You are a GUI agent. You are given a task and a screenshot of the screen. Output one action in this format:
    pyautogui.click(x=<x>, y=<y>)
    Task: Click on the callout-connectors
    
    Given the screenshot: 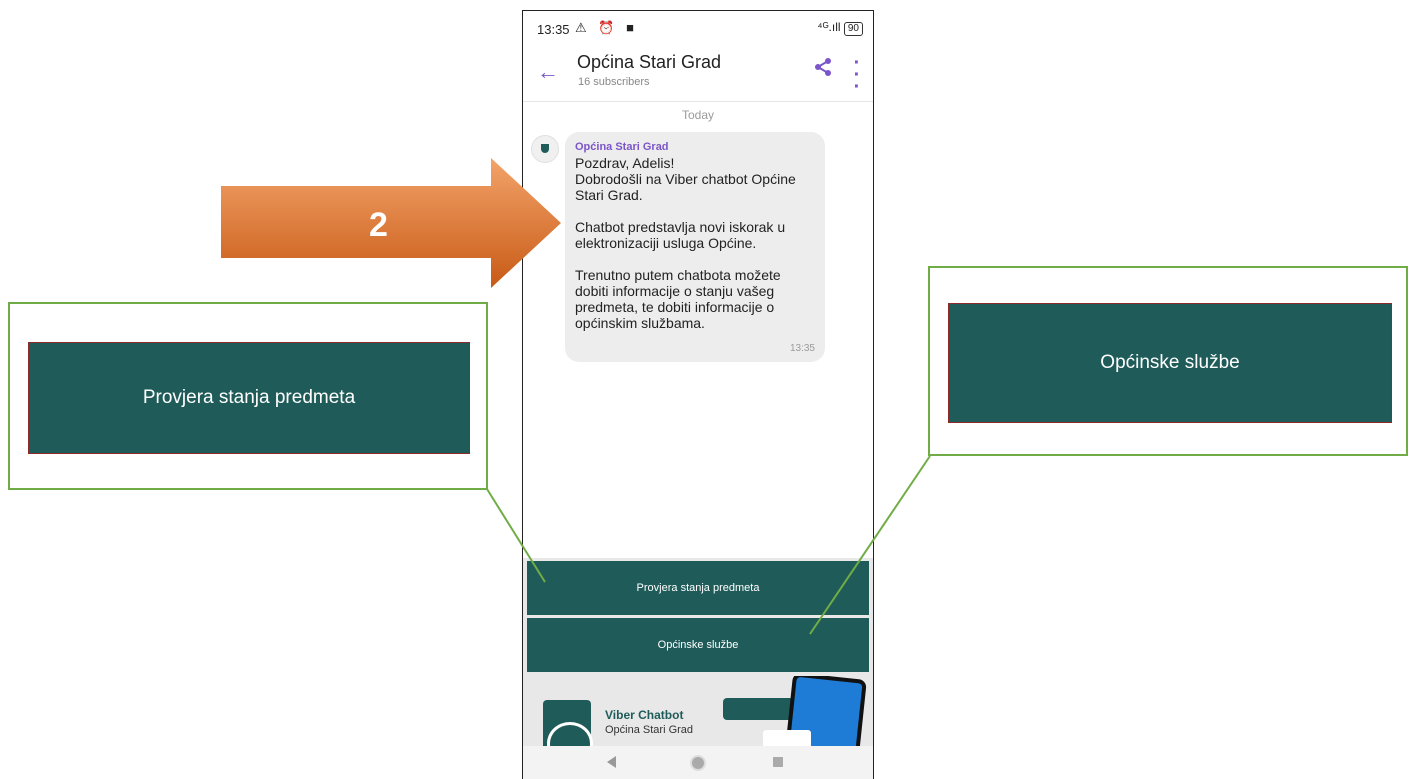 What is the action you would take?
    pyautogui.click(x=708, y=545)
    